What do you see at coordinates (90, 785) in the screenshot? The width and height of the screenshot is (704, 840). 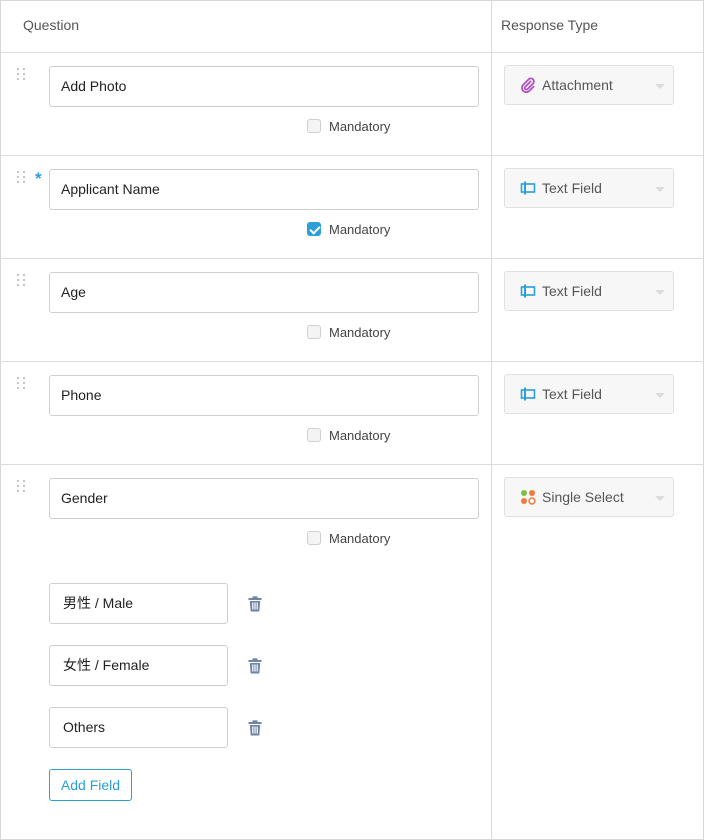 I see `add-field-button: Add Field` at bounding box center [90, 785].